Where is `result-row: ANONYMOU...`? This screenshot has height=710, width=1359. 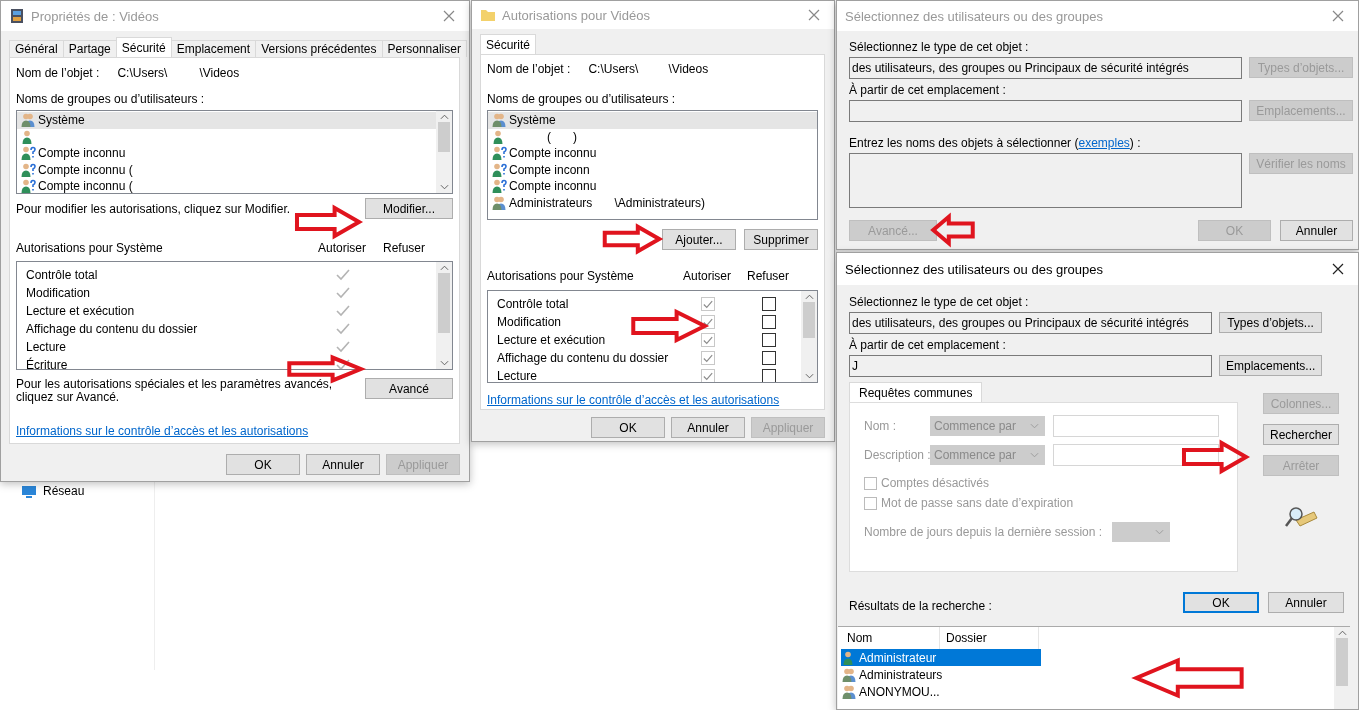 result-row: ANONYMOU... is located at coordinates (941, 691).